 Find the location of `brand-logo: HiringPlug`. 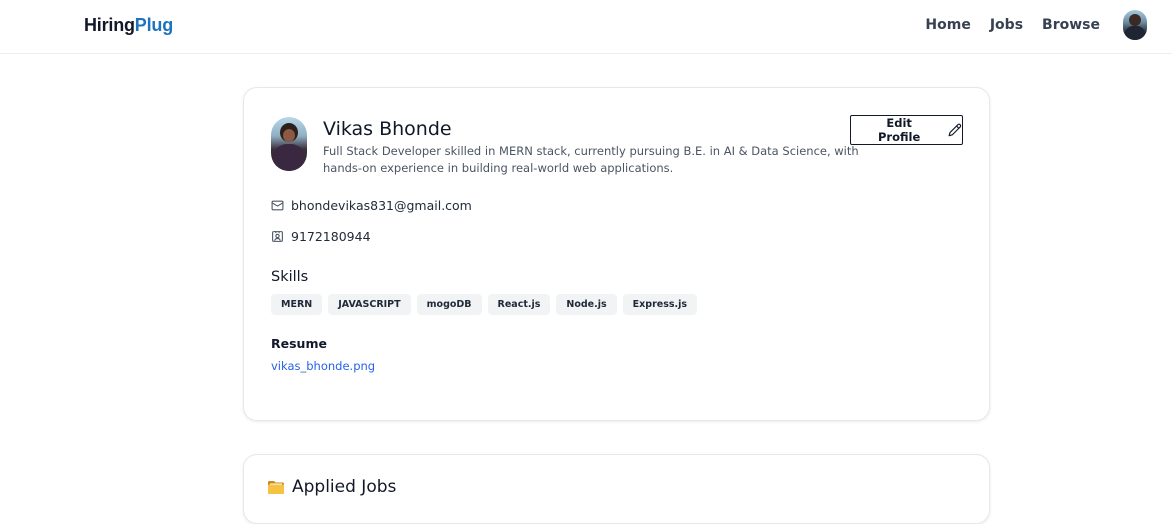

brand-logo: HiringPlug is located at coordinates (128, 25).